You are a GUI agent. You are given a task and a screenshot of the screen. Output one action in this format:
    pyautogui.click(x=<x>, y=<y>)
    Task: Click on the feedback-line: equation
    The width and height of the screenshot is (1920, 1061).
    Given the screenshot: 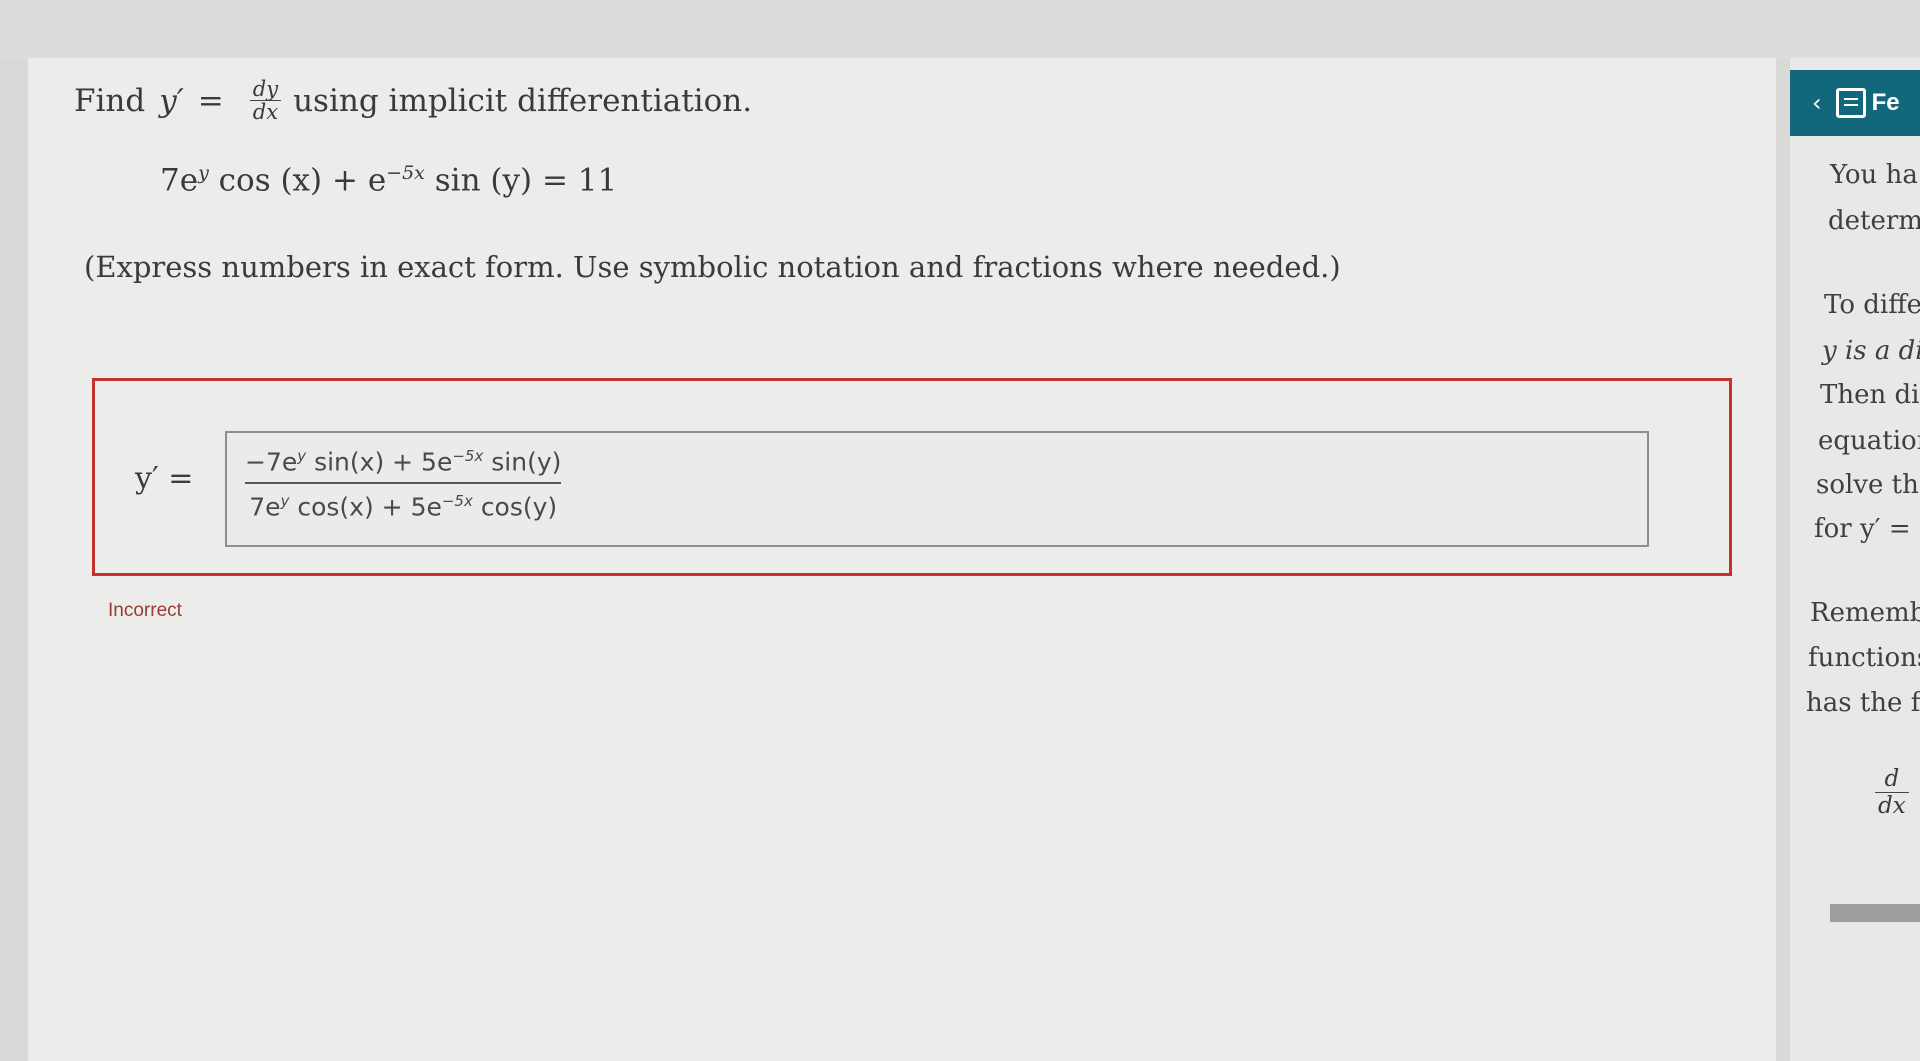 What is the action you would take?
    pyautogui.click(x=1869, y=441)
    